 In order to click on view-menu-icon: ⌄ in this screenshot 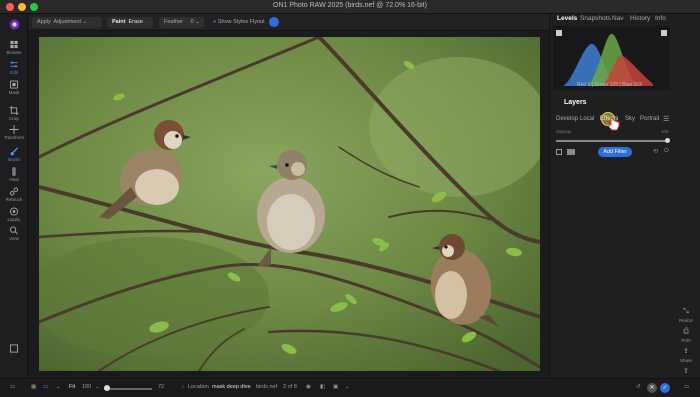, I will do `click(58, 387)`.